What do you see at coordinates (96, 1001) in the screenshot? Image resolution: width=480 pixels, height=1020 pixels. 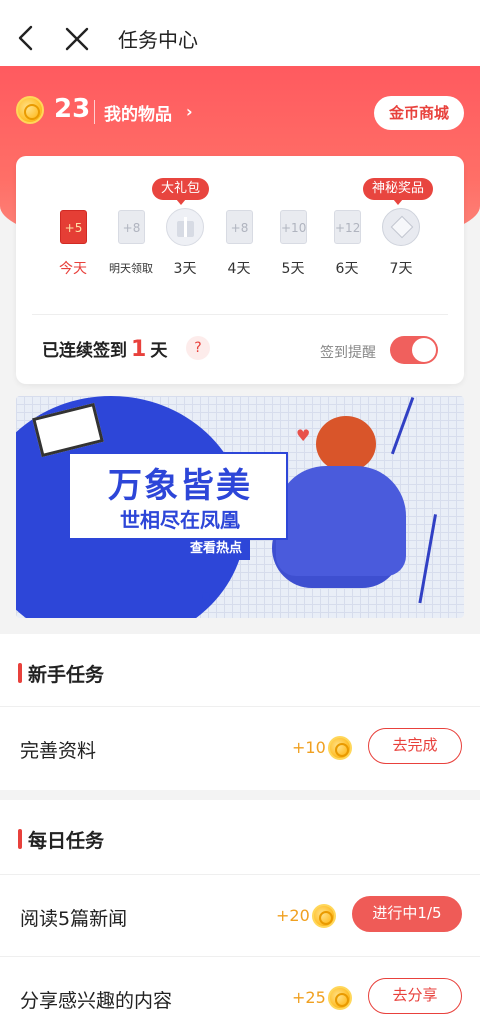 I see `task-name: 分享感兴趣的内容` at bounding box center [96, 1001].